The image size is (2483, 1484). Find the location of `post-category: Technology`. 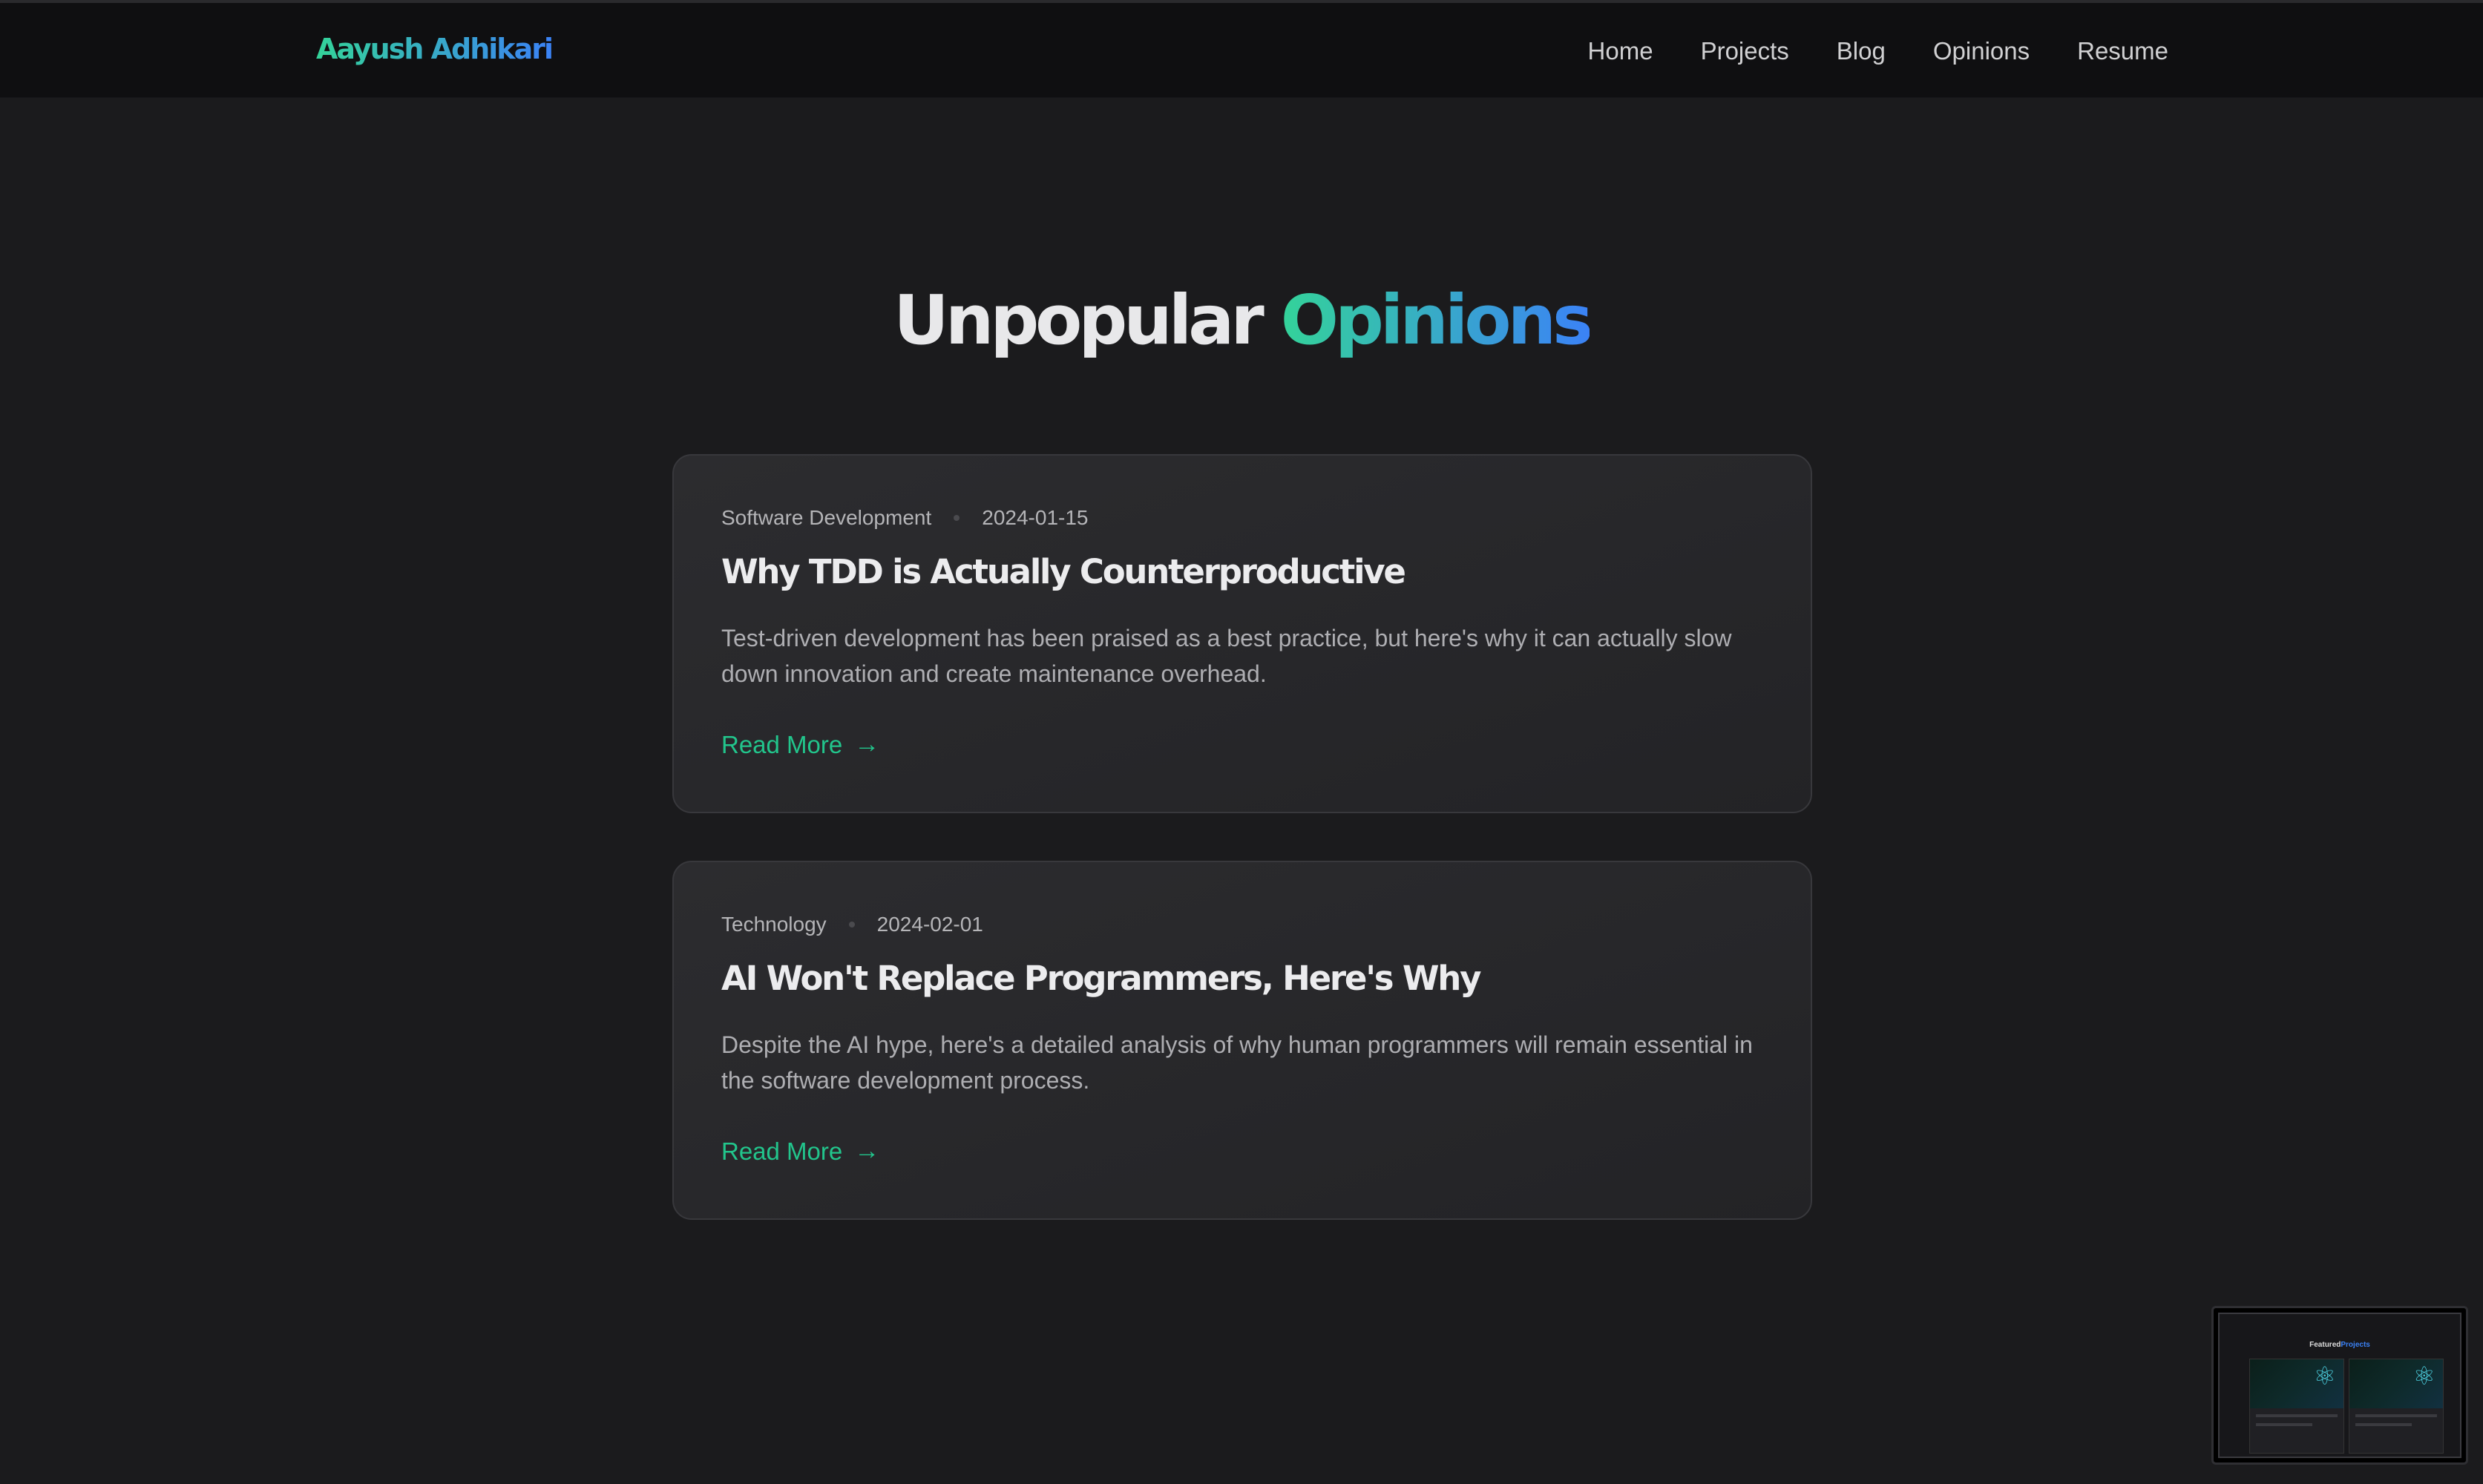

post-category: Technology is located at coordinates (774, 924).